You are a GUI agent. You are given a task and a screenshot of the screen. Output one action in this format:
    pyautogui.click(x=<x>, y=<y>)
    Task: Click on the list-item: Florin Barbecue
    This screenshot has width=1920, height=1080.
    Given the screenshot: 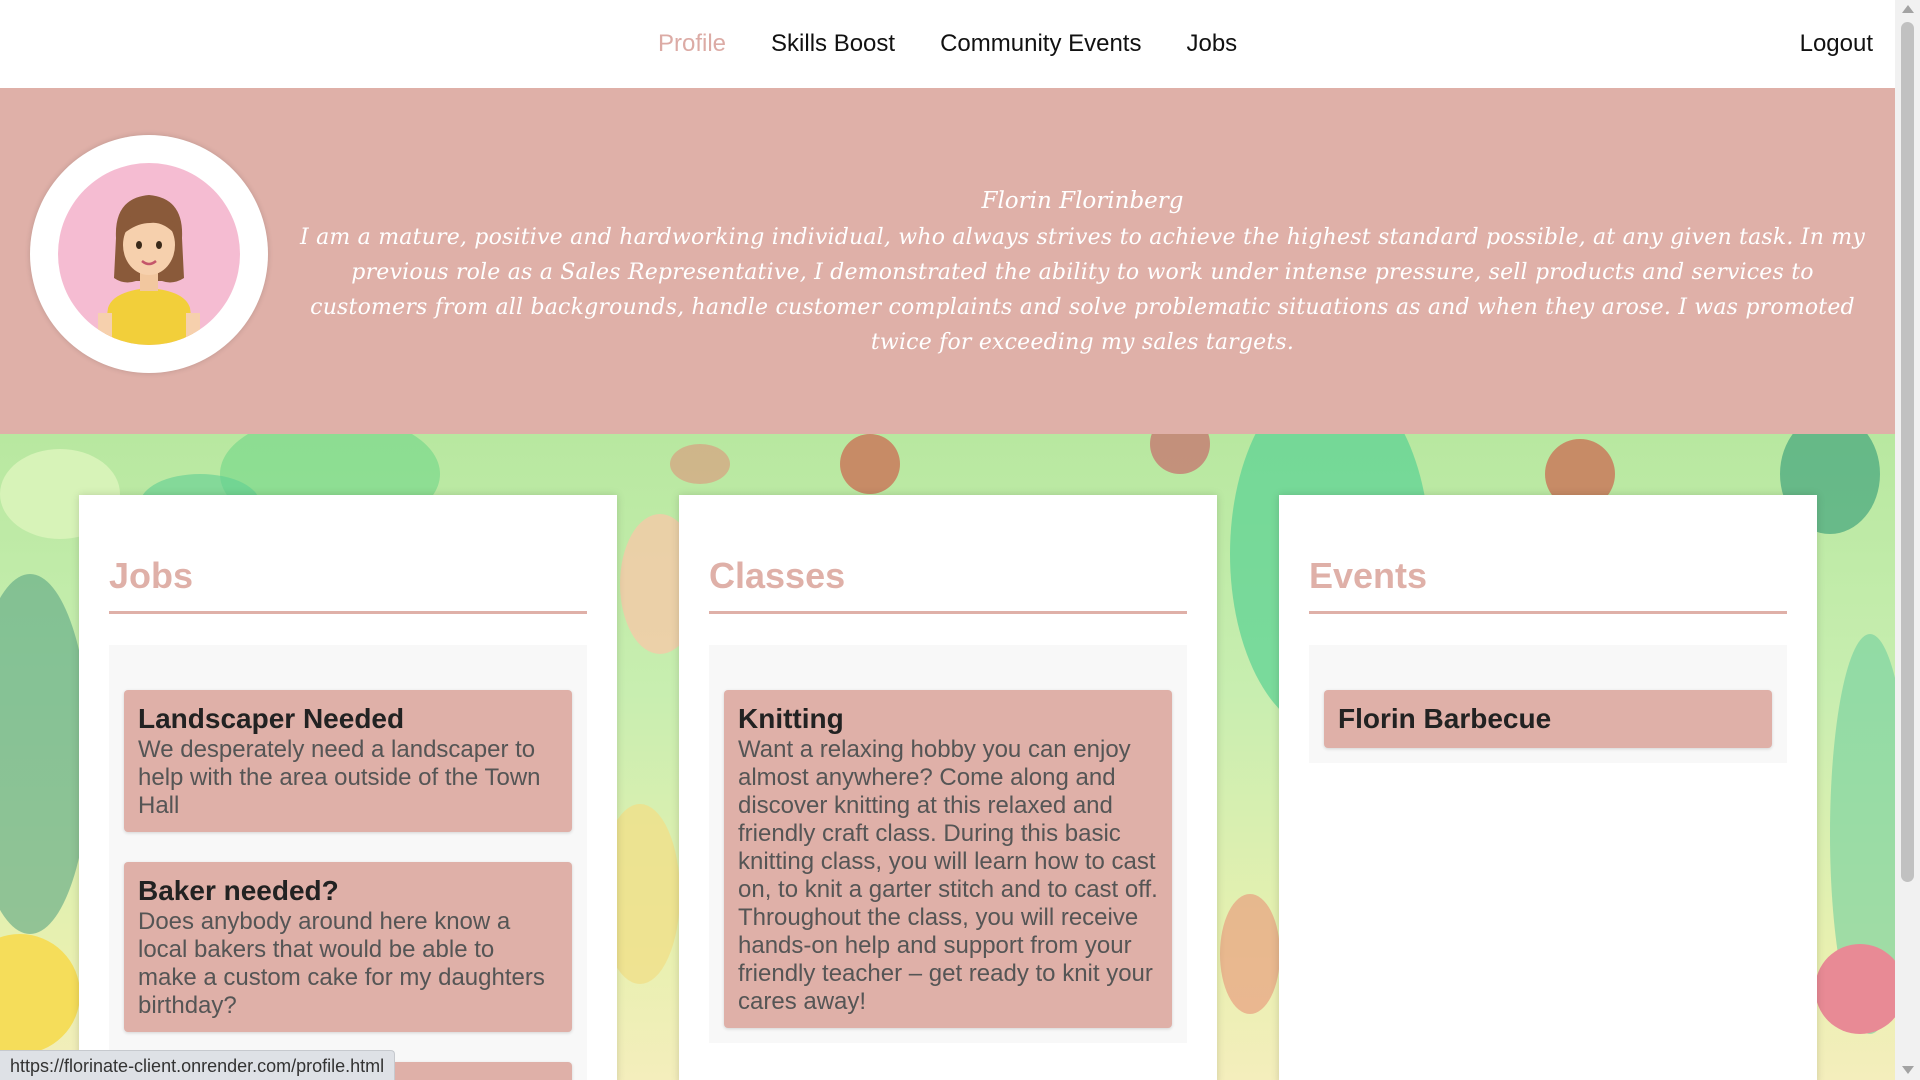 What is the action you would take?
    pyautogui.click(x=1548, y=719)
    